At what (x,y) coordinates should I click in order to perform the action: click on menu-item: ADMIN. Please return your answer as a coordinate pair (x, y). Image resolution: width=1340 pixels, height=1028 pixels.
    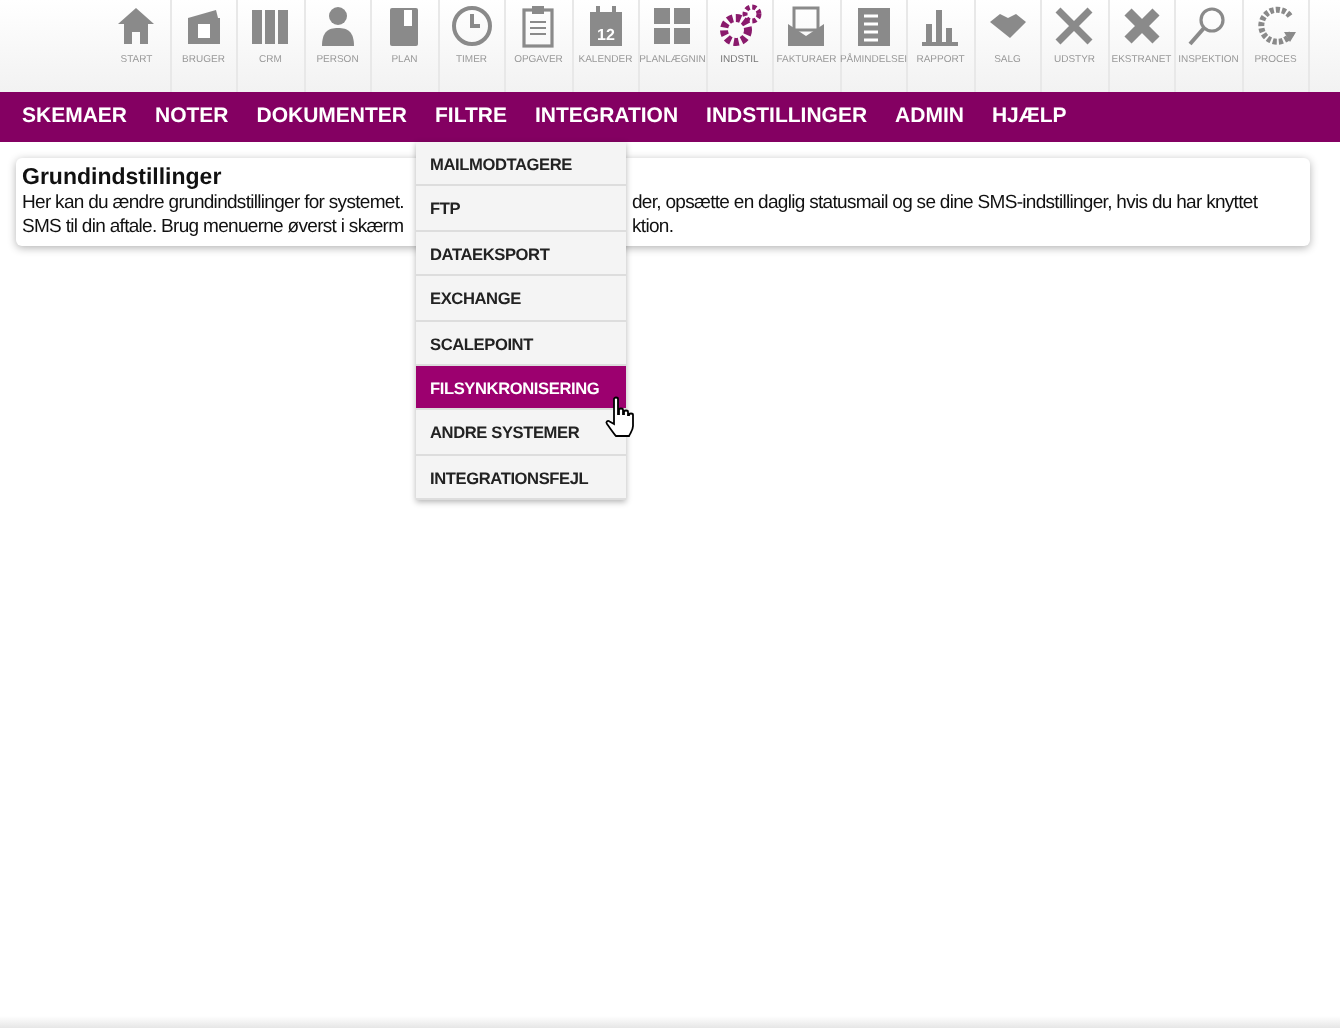
    Looking at the image, I should click on (929, 117).